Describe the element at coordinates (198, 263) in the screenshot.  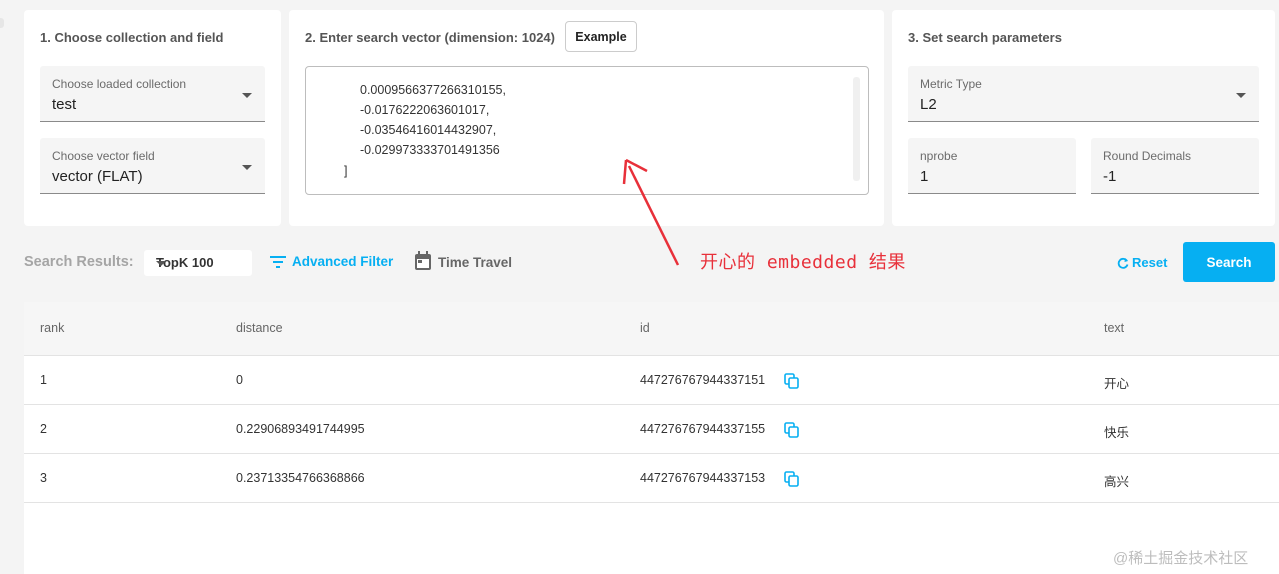
I see `topk-select: TopK 100` at that location.